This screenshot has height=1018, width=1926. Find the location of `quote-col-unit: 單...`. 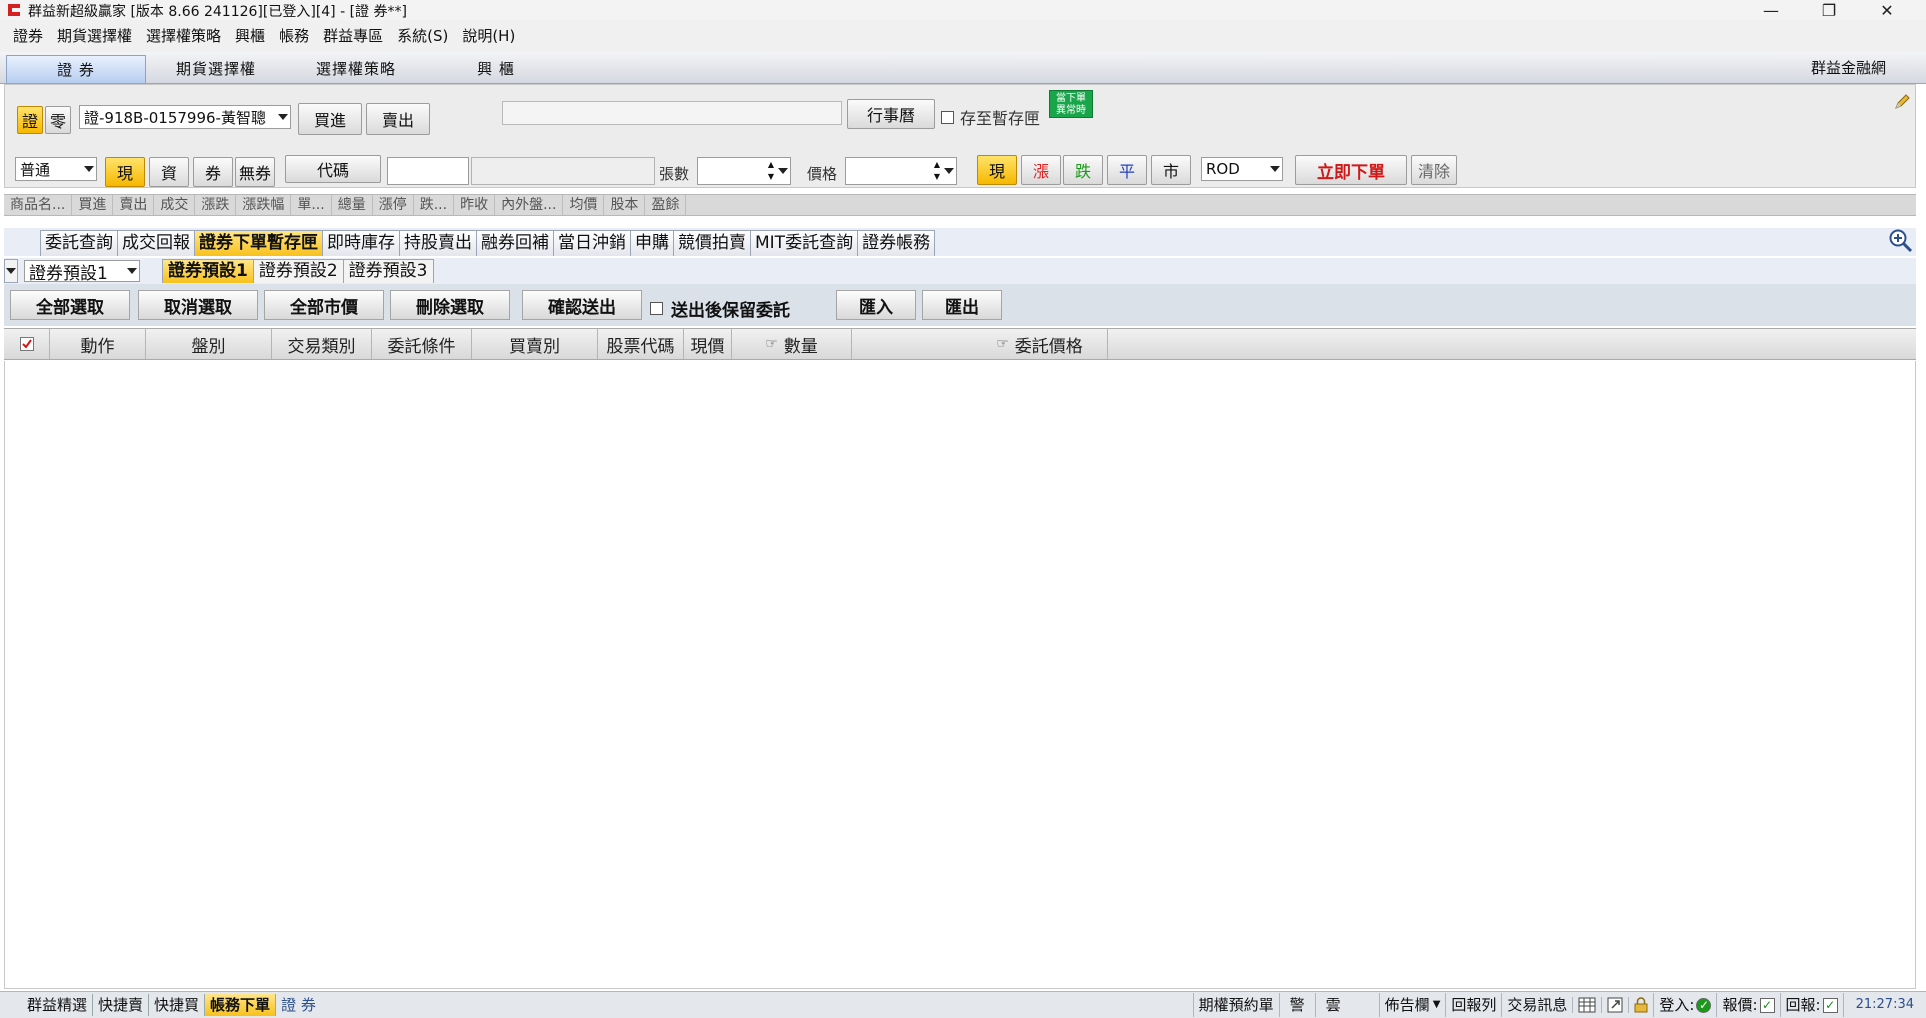

quote-col-unit: 單... is located at coordinates (311, 205).